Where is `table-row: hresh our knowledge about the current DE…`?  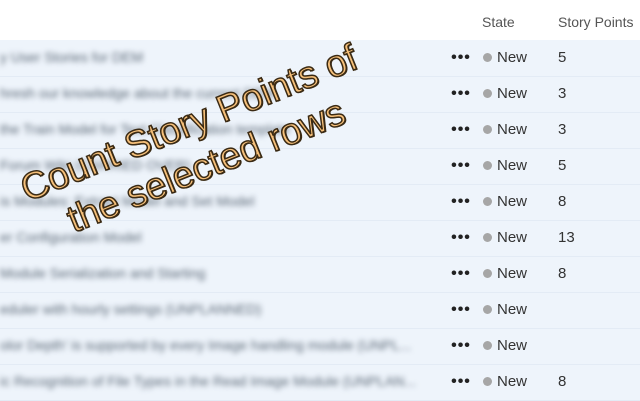 table-row: hresh our knowledge about the current DE… is located at coordinates (320, 94).